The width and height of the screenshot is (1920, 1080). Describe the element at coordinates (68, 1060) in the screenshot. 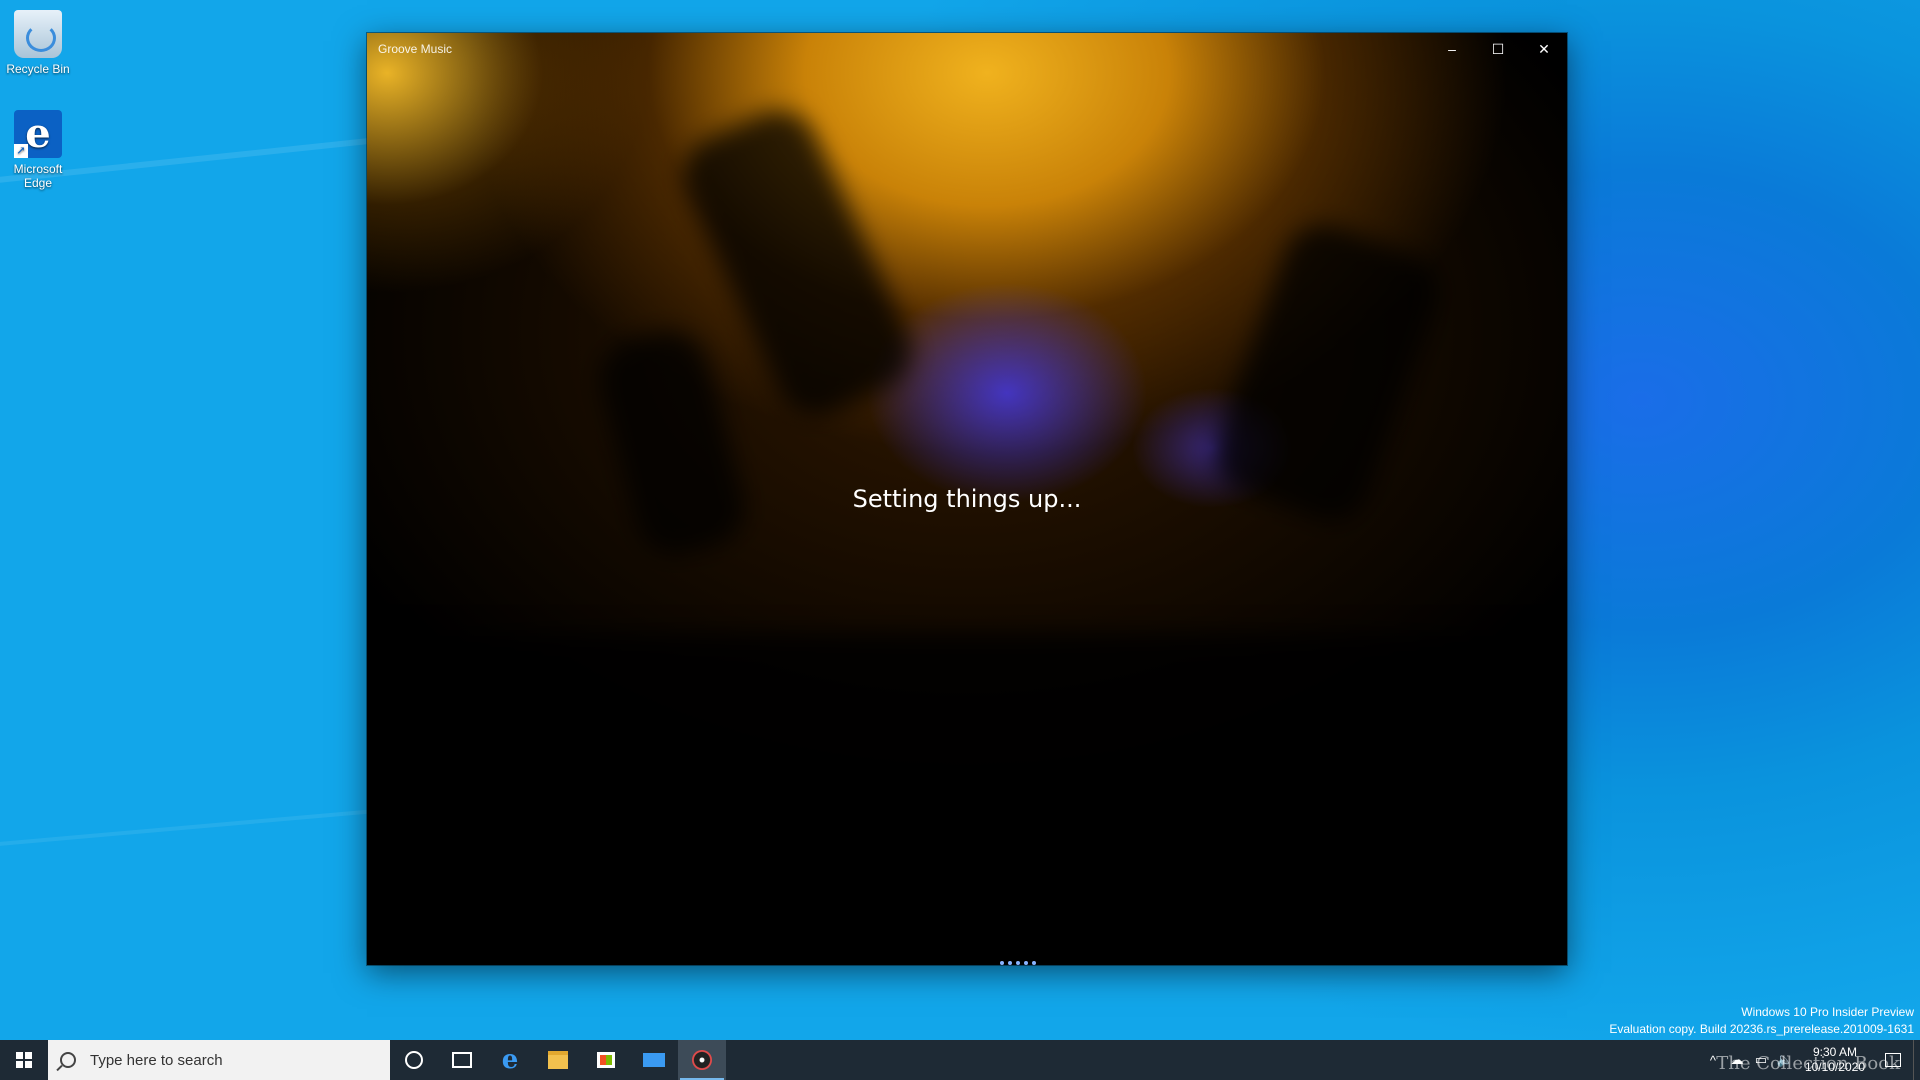

I see `search-icon` at that location.